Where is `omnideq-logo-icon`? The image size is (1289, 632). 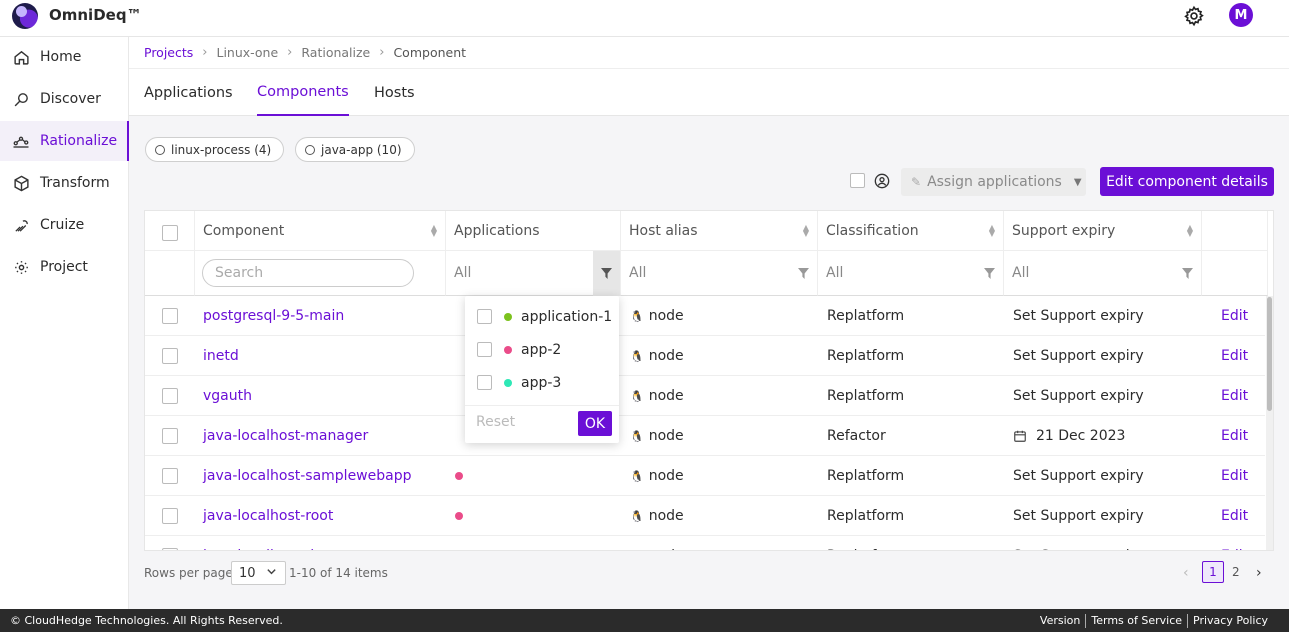 omnideq-logo-icon is located at coordinates (25, 16).